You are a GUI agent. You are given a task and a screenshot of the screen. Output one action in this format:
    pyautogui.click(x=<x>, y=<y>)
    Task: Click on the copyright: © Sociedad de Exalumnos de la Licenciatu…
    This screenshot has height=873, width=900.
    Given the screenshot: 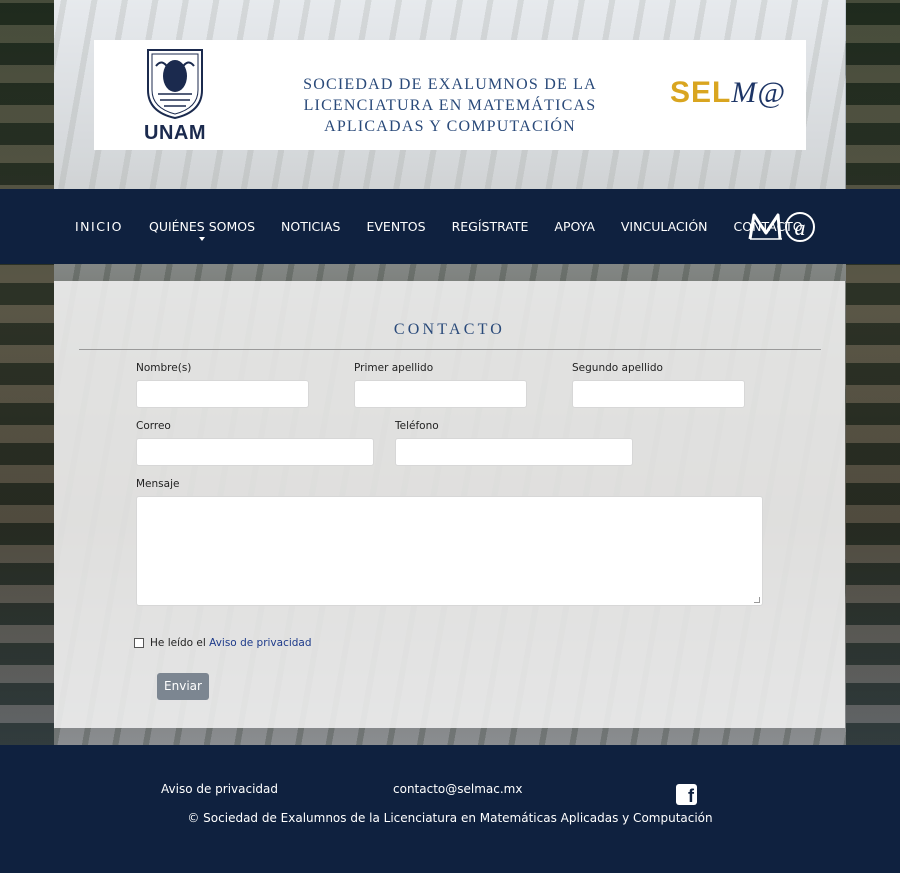 What is the action you would take?
    pyautogui.click(x=450, y=818)
    